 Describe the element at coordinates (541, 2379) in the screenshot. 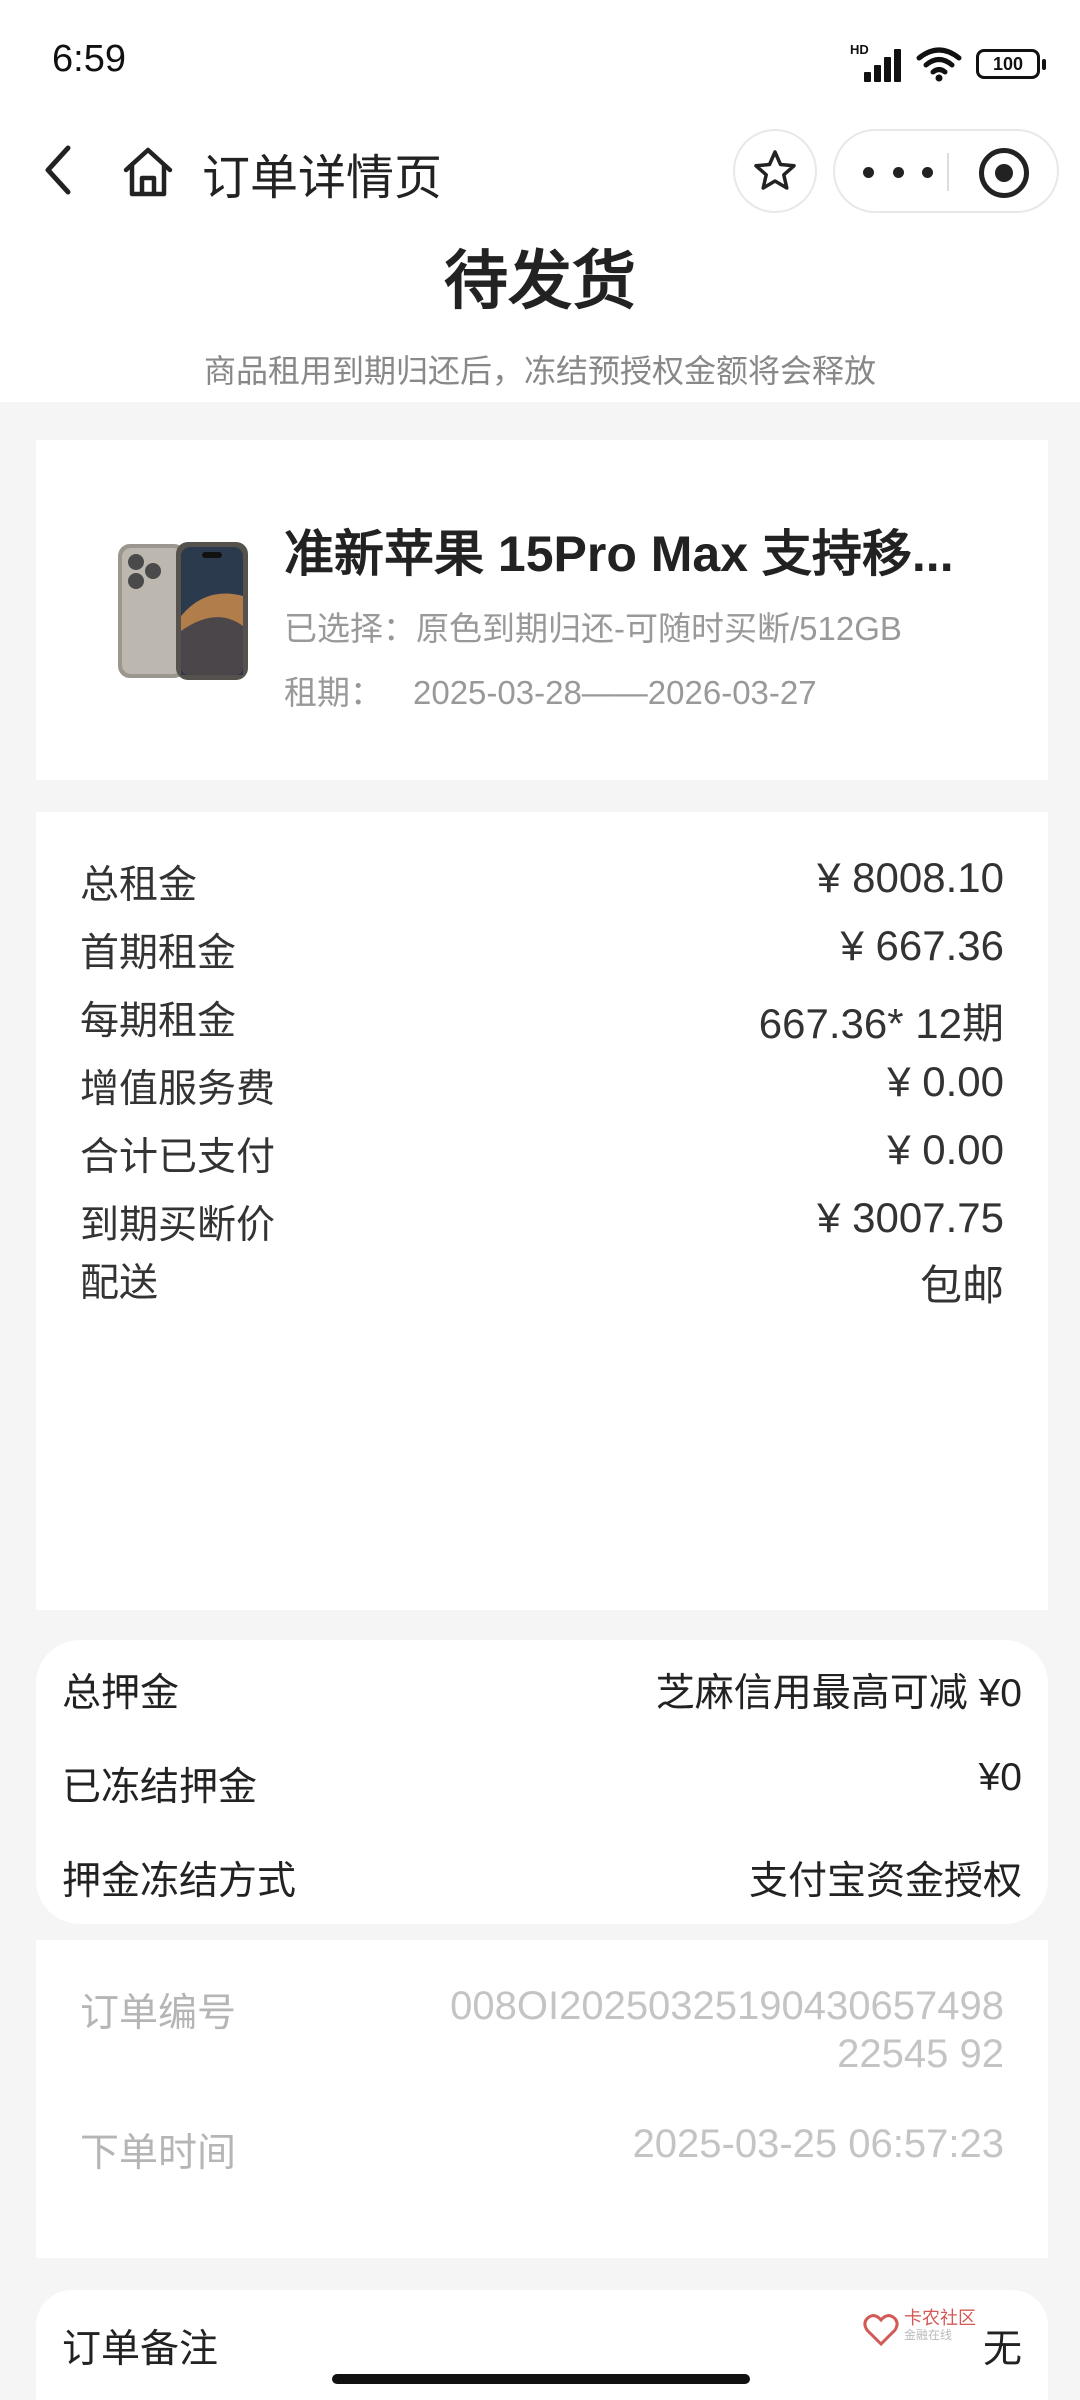

I see `home-indicator` at that location.